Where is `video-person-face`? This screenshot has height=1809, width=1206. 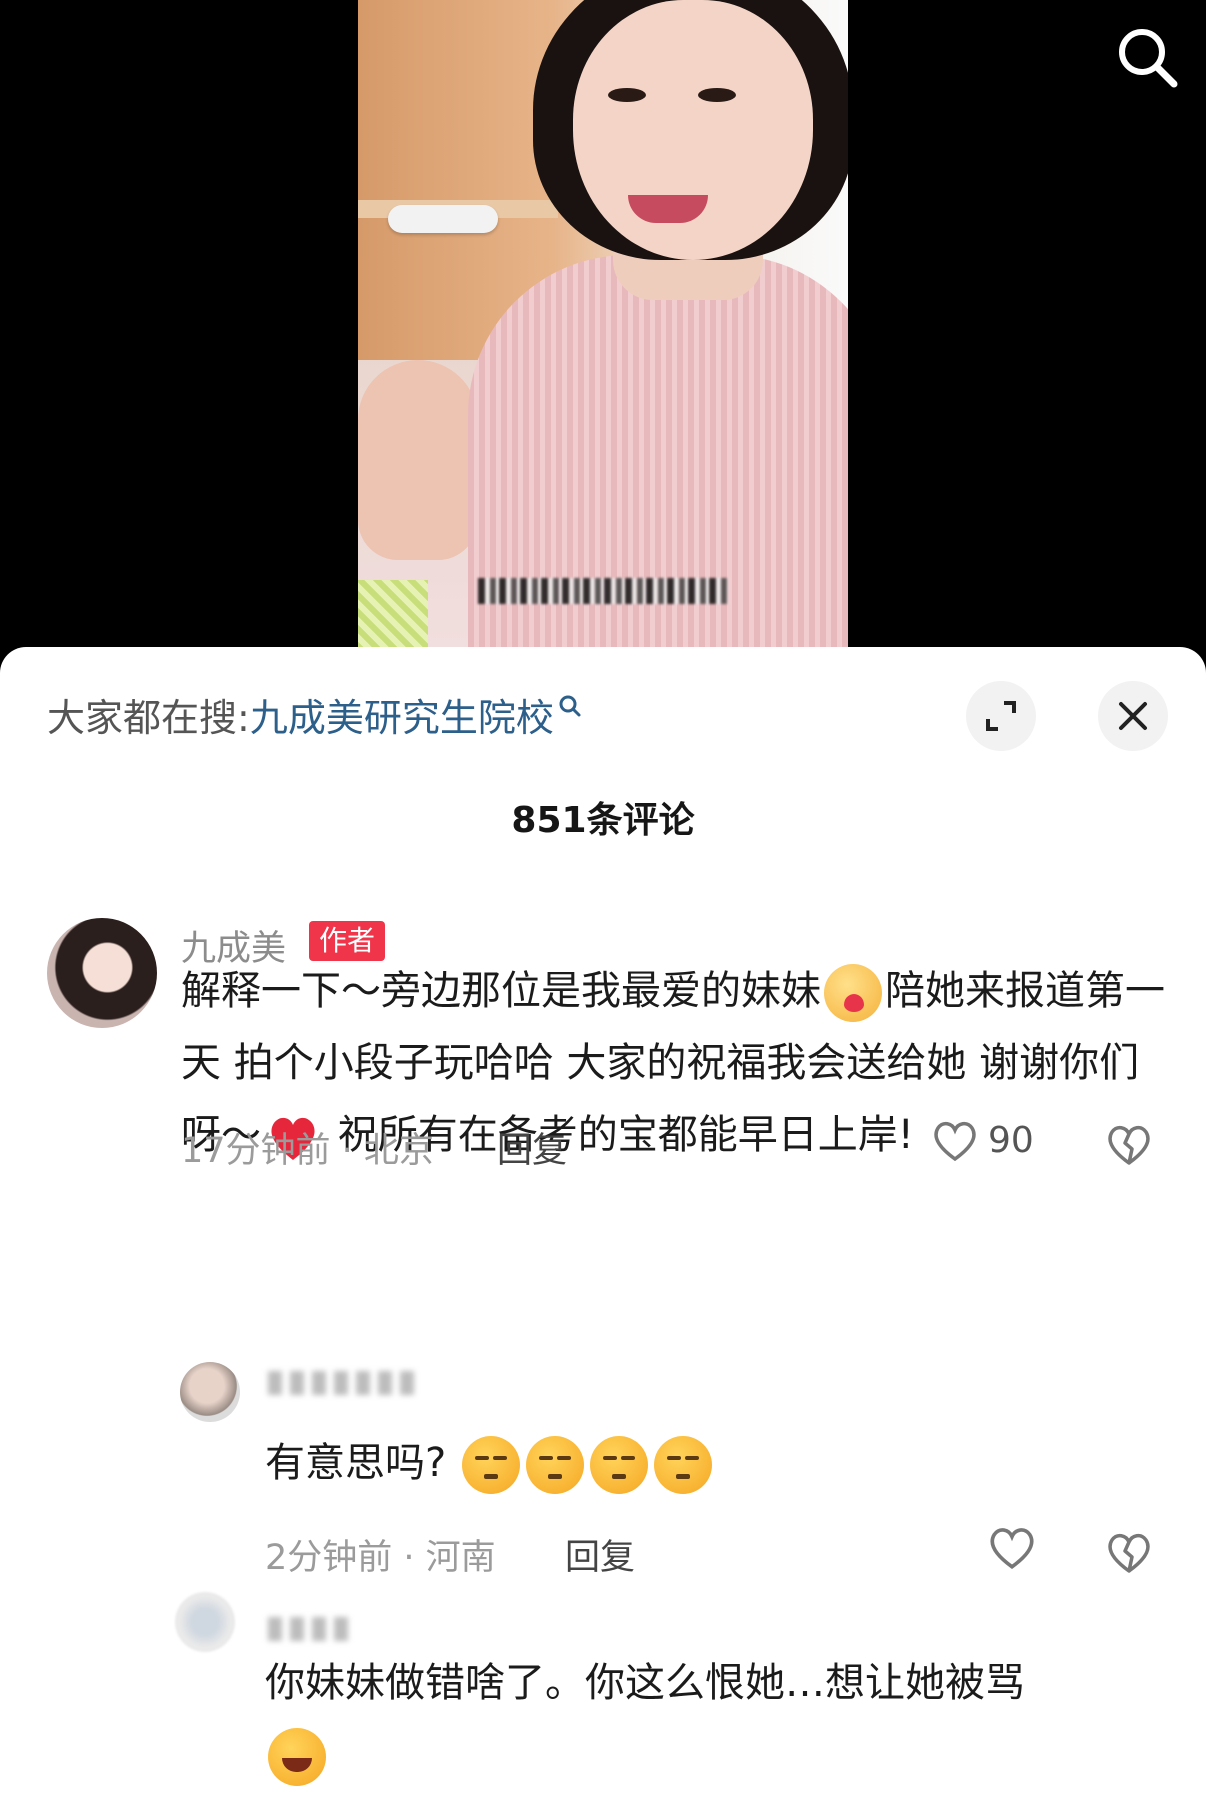
video-person-face is located at coordinates (693, 130).